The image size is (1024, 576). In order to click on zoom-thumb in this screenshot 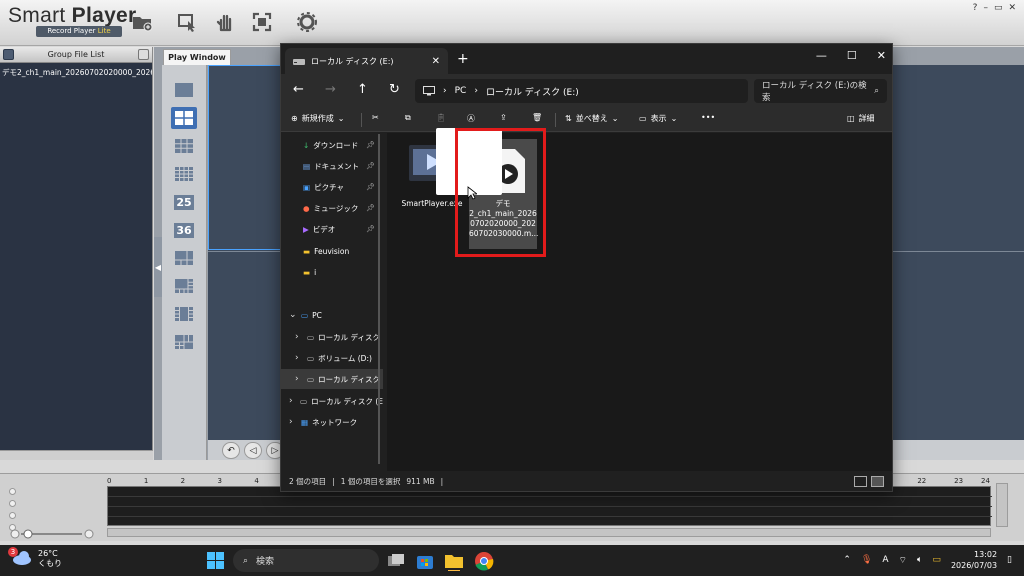, I will do `click(28, 534)`.